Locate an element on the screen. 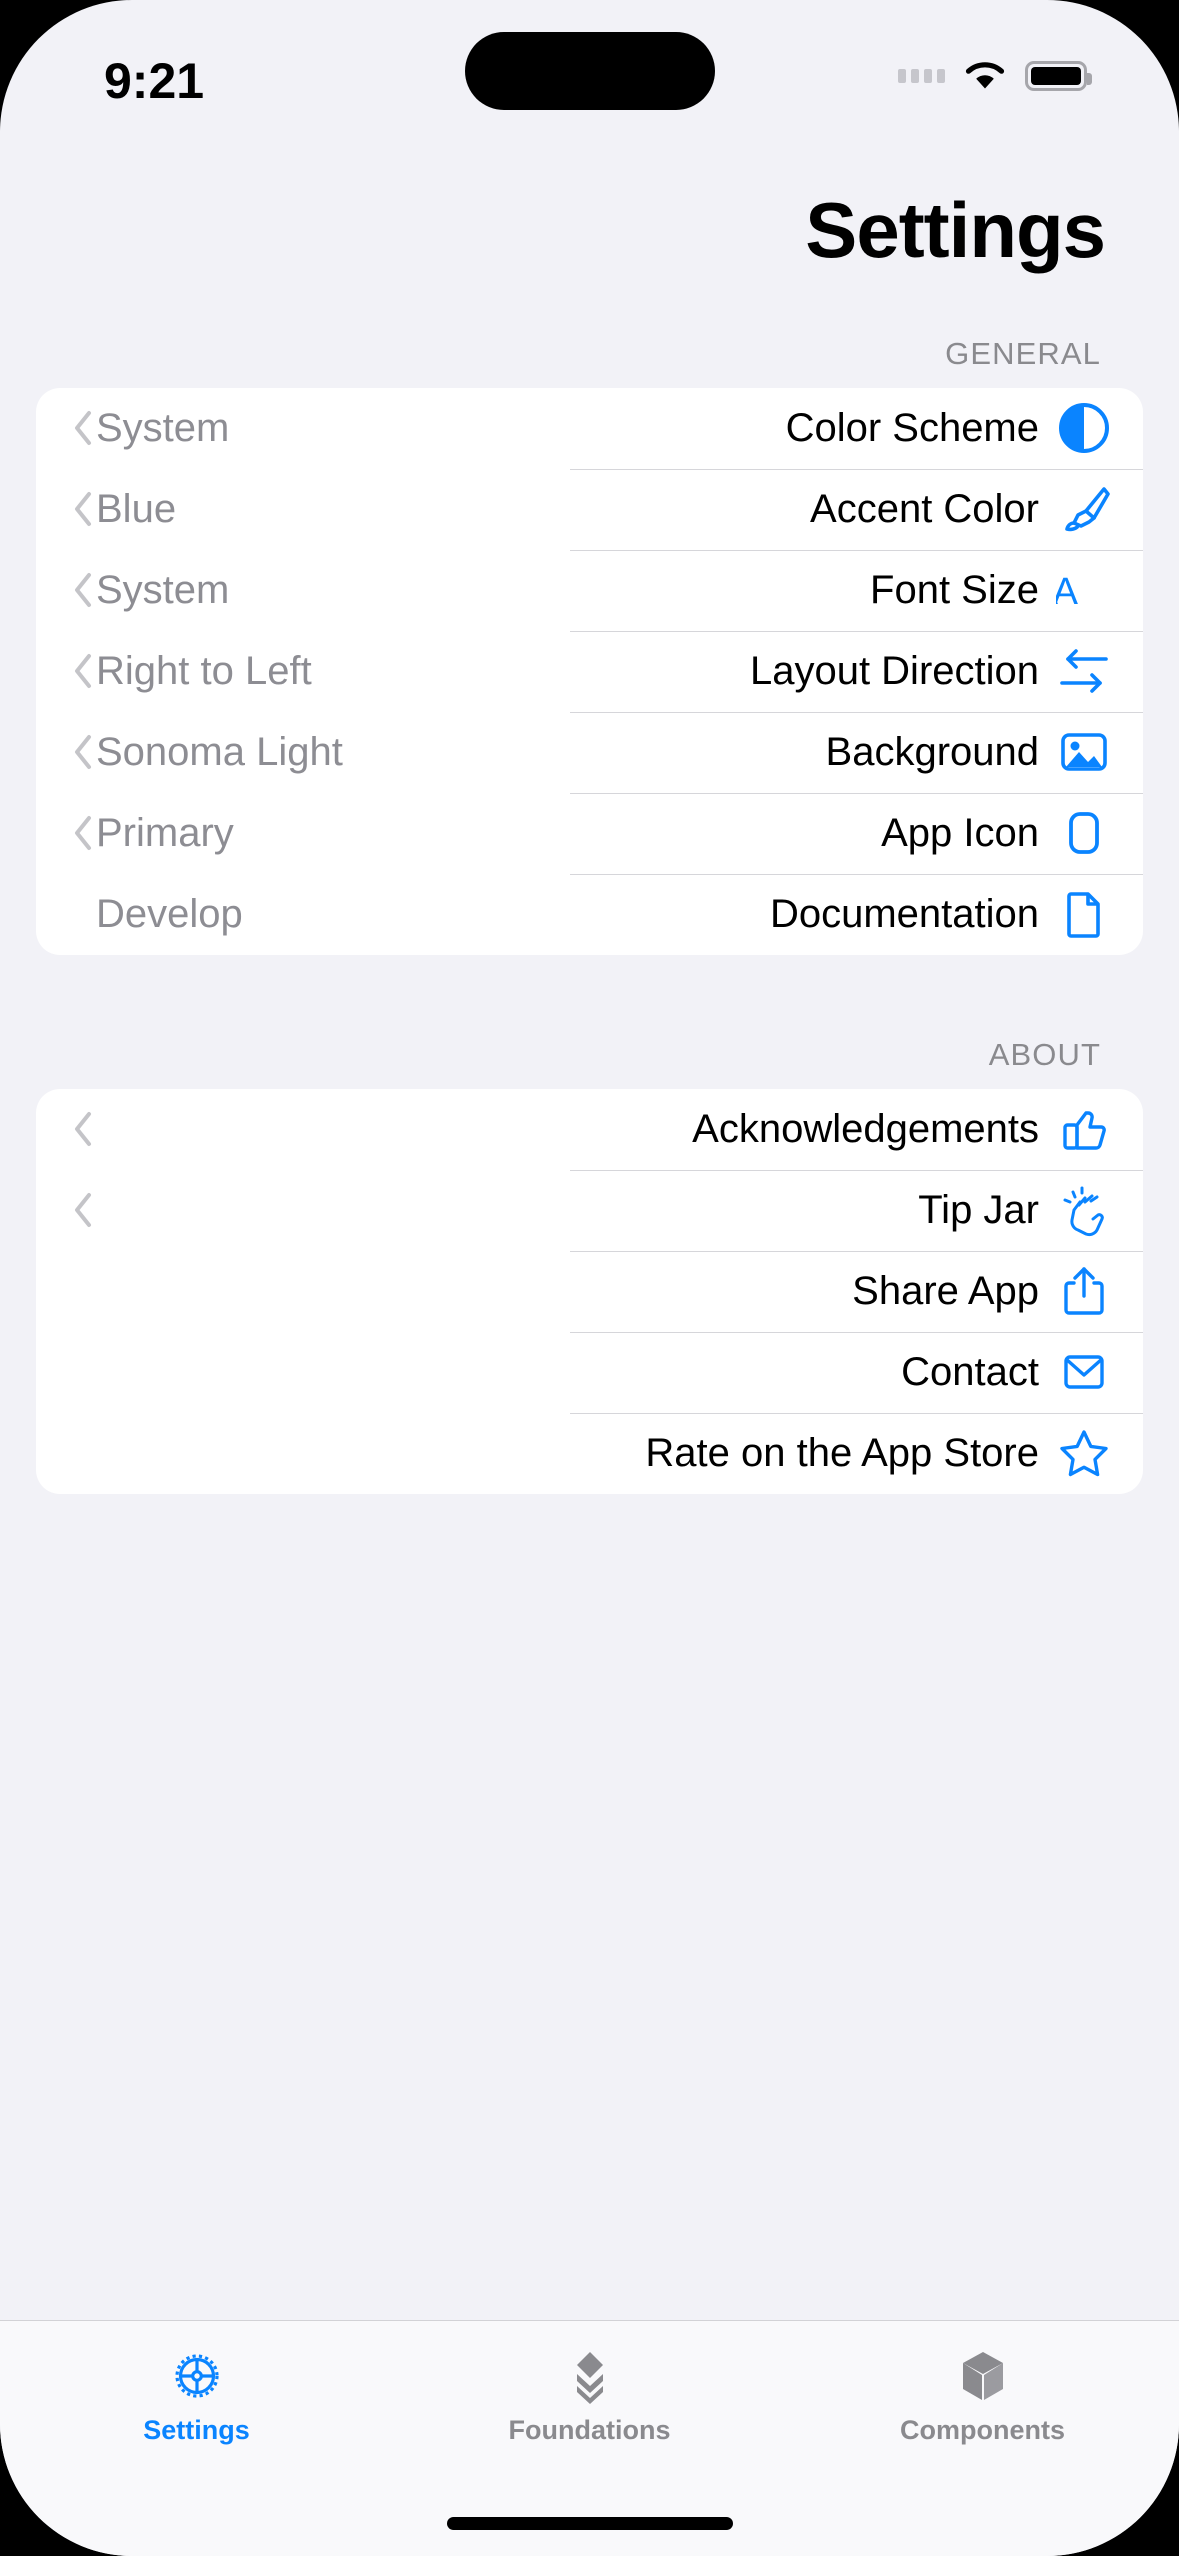  status-bar-indicators is located at coordinates (995, 76).